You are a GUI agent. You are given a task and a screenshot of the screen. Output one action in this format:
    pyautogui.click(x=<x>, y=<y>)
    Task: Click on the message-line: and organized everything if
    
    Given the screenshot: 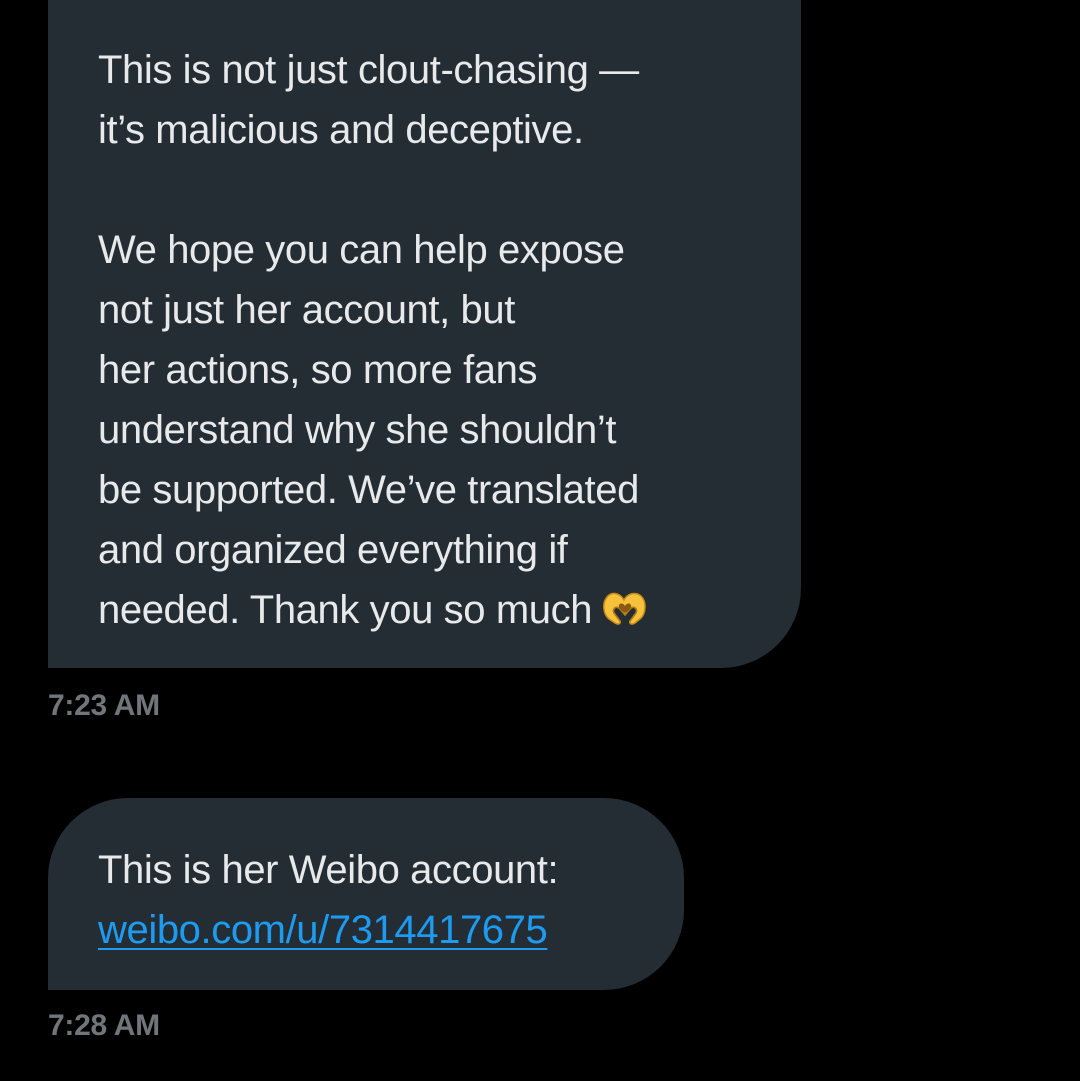 What is the action you would take?
    pyautogui.click(x=333, y=550)
    